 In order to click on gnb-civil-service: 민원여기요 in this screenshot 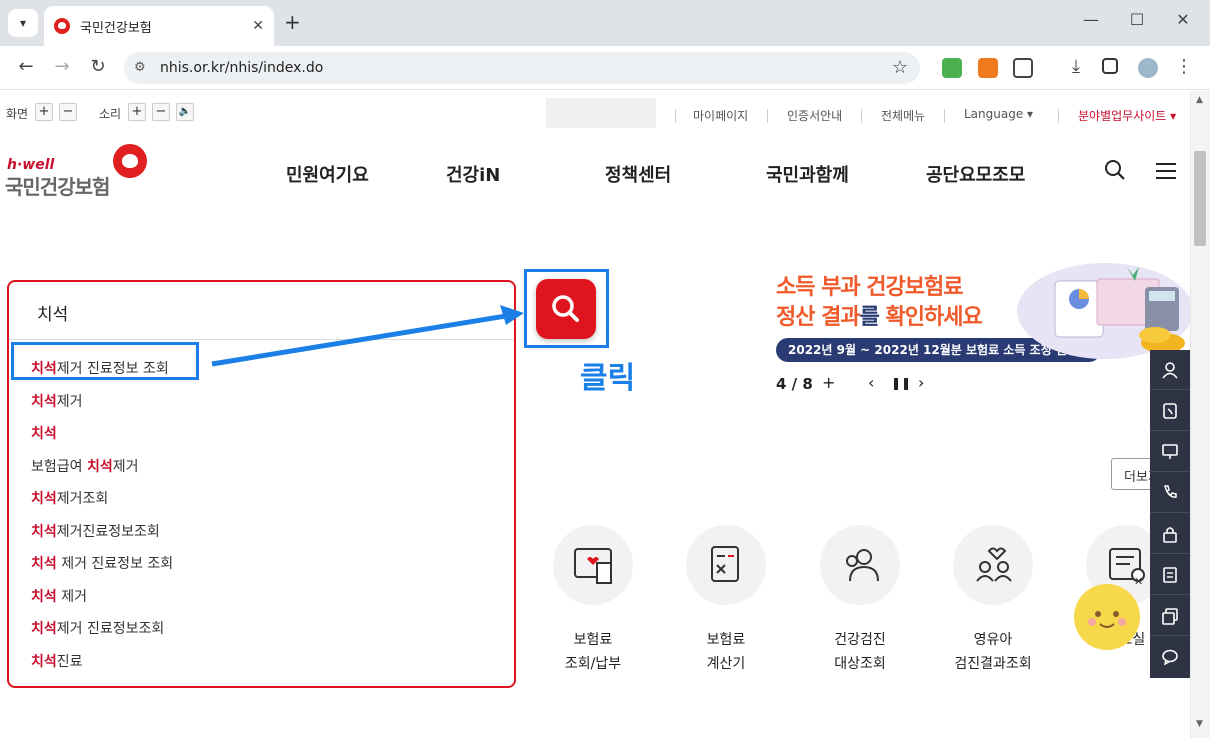, I will do `click(327, 174)`.